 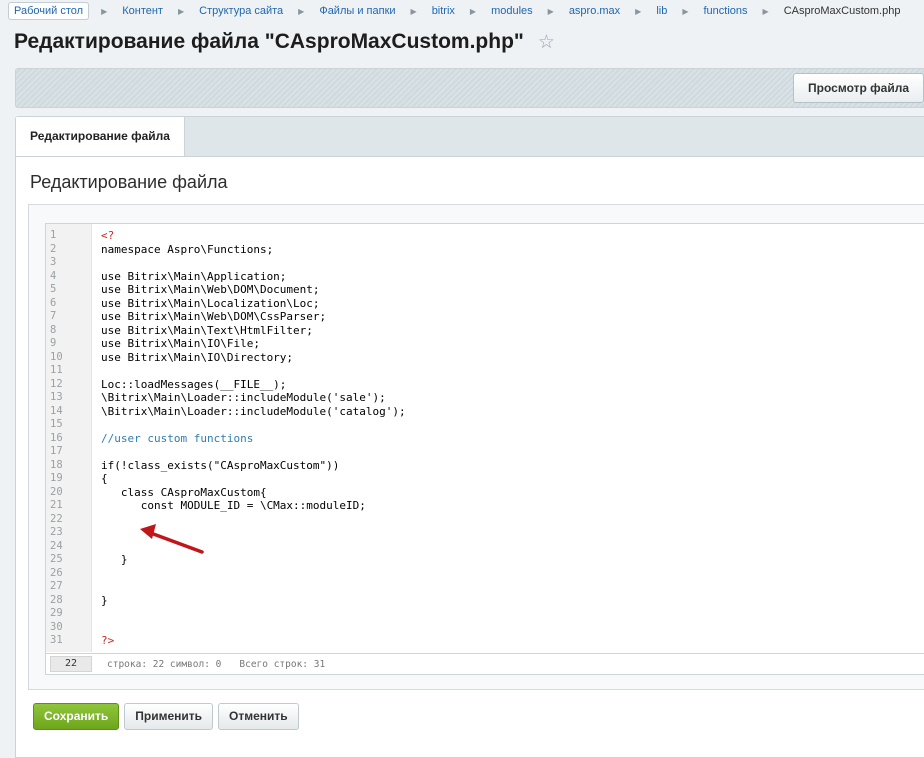 What do you see at coordinates (485, 587) in the screenshot?
I see `code-line: 27` at bounding box center [485, 587].